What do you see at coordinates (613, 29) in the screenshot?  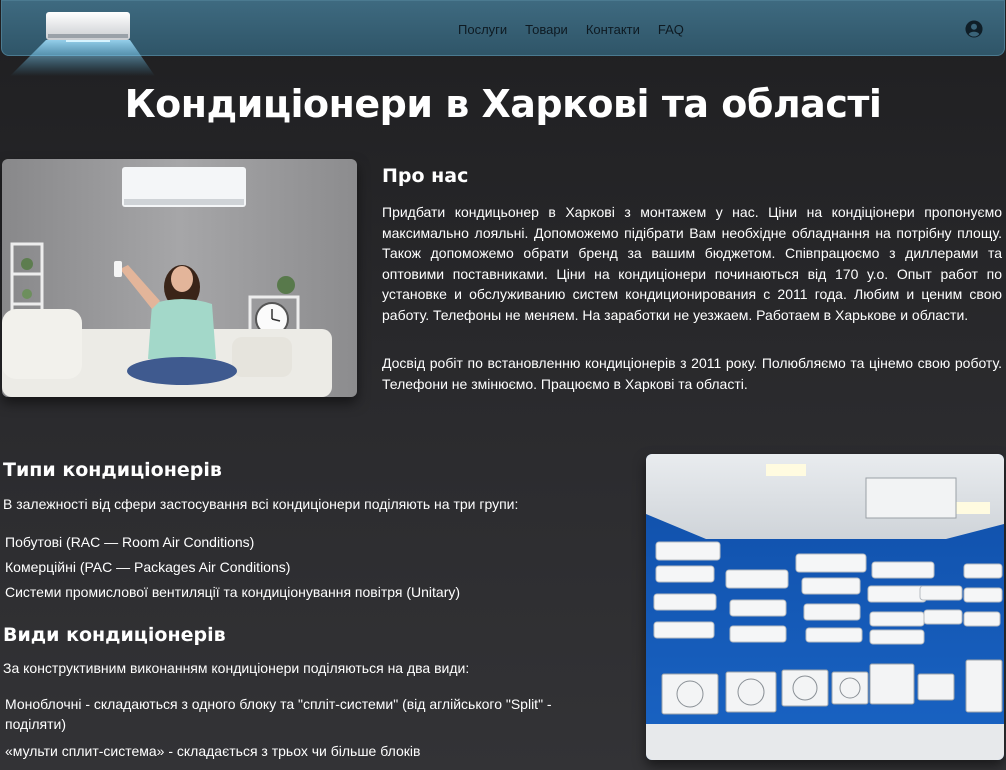 I see `nav-link-contacts: Контакти` at bounding box center [613, 29].